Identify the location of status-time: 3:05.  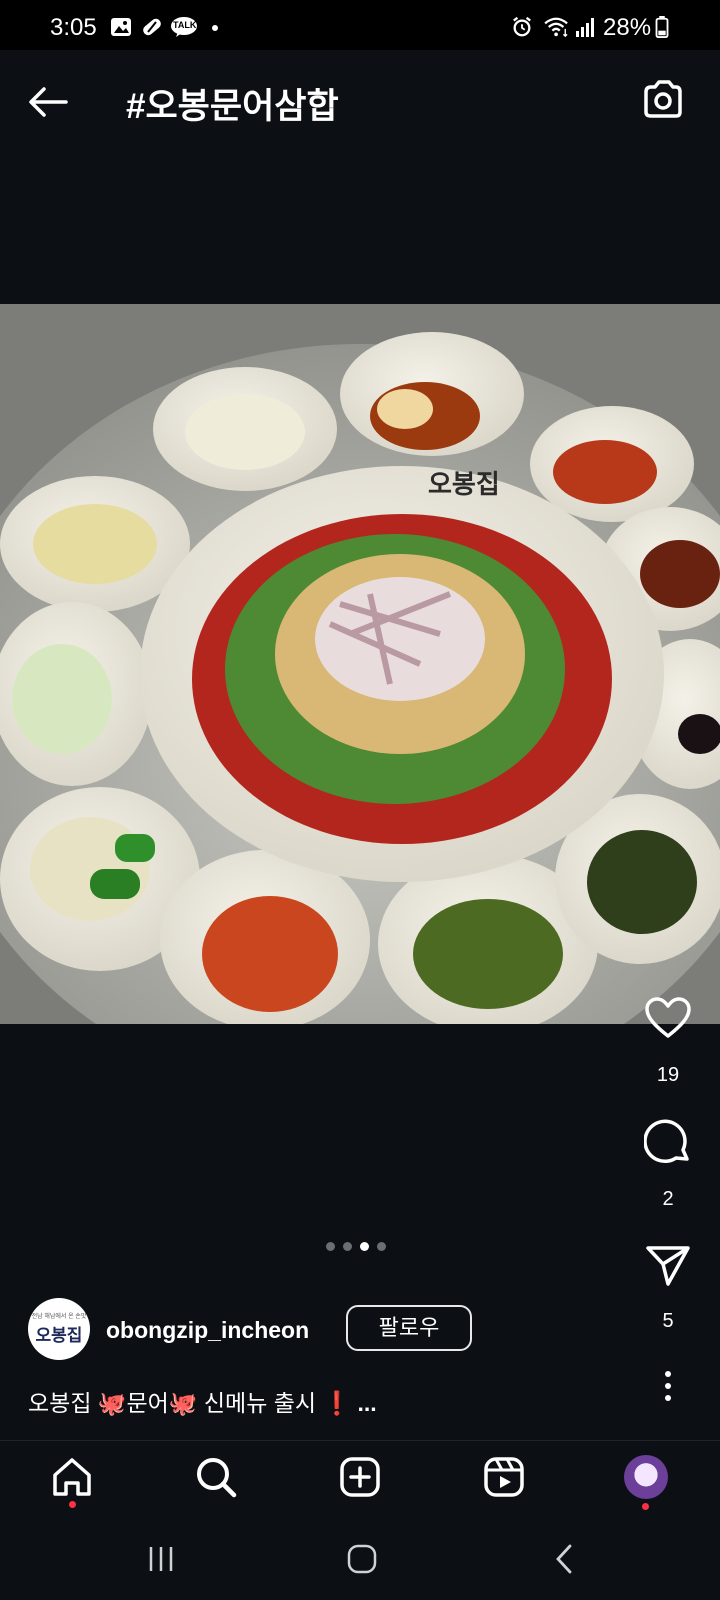
(73, 27).